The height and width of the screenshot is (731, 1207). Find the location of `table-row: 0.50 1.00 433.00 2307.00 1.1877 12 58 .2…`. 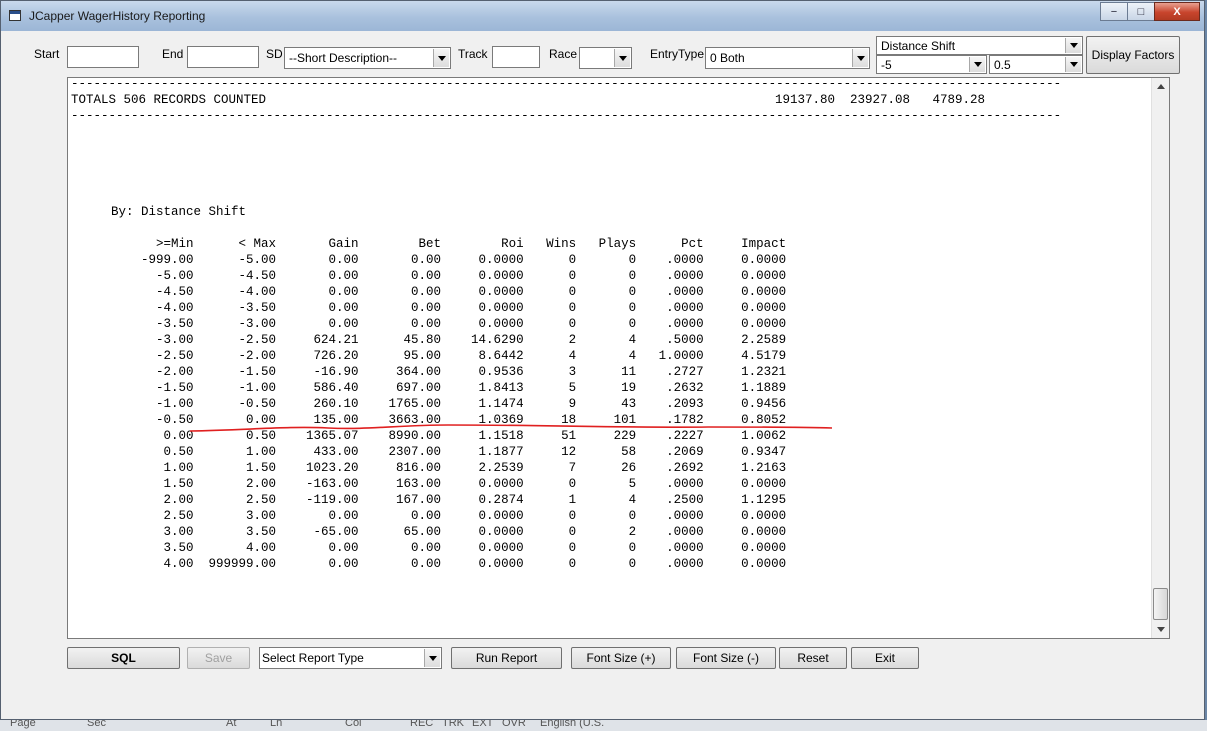

table-row: 0.50 1.00 433.00 2307.00 1.1877 12 58 .2… is located at coordinates (449, 452).